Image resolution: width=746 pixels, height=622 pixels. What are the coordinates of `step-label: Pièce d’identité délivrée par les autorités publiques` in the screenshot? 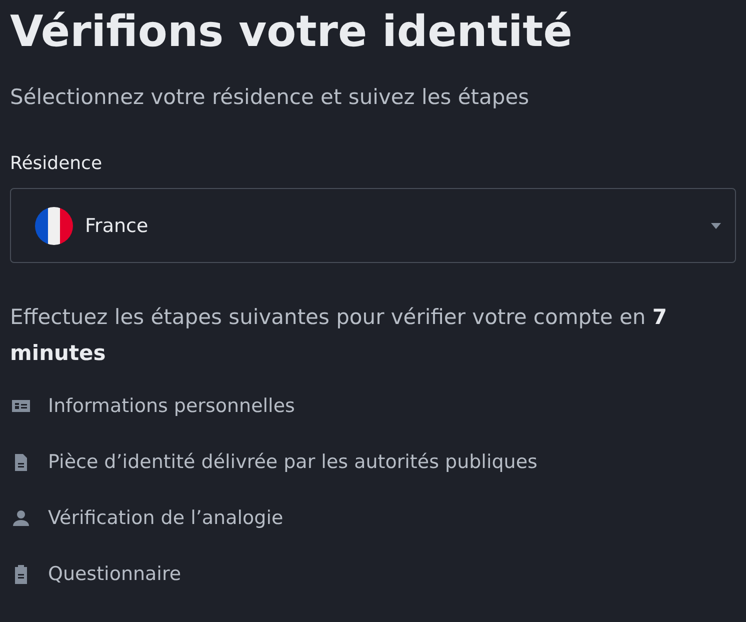 It's located at (293, 462).